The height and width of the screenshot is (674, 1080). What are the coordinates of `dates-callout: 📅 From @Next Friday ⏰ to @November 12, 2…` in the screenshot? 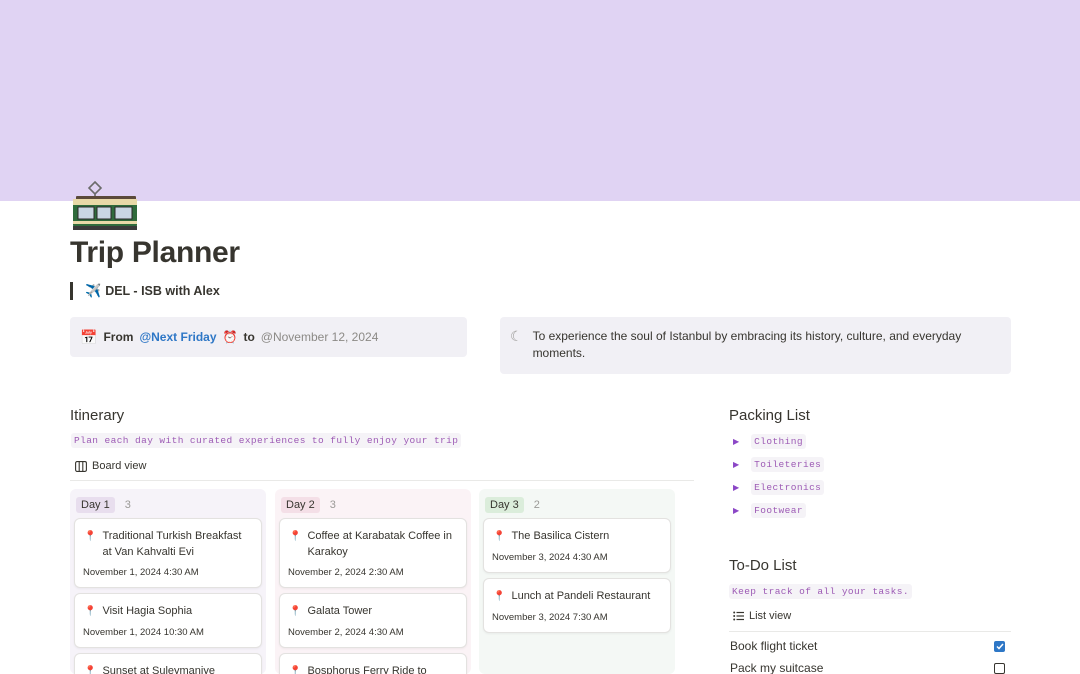 It's located at (268, 337).